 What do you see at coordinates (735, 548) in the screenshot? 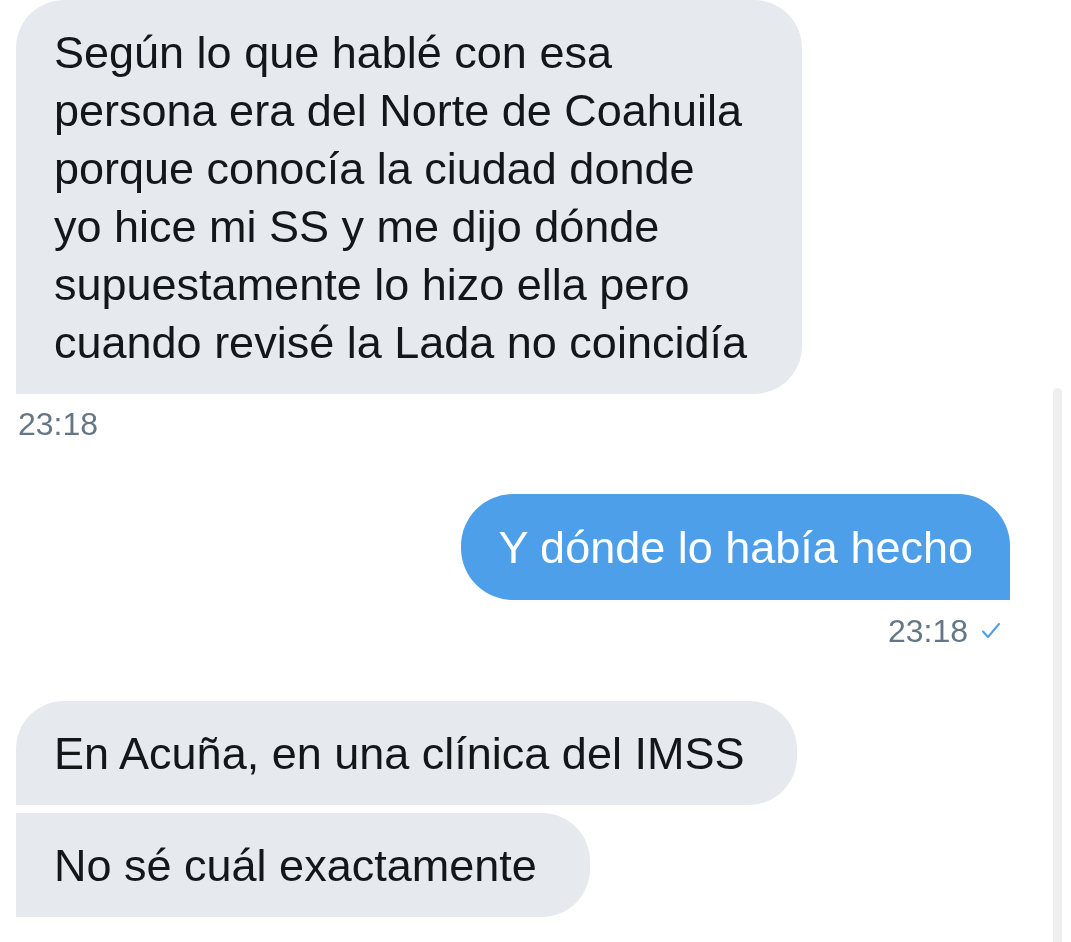
I see `message-text: Y dónde lo había hecho` at bounding box center [735, 548].